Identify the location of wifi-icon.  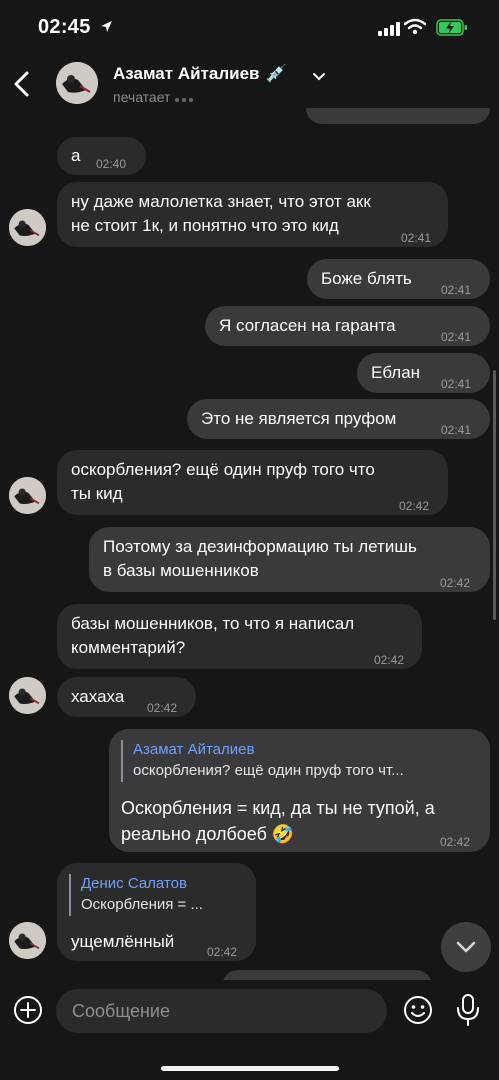
(415, 26).